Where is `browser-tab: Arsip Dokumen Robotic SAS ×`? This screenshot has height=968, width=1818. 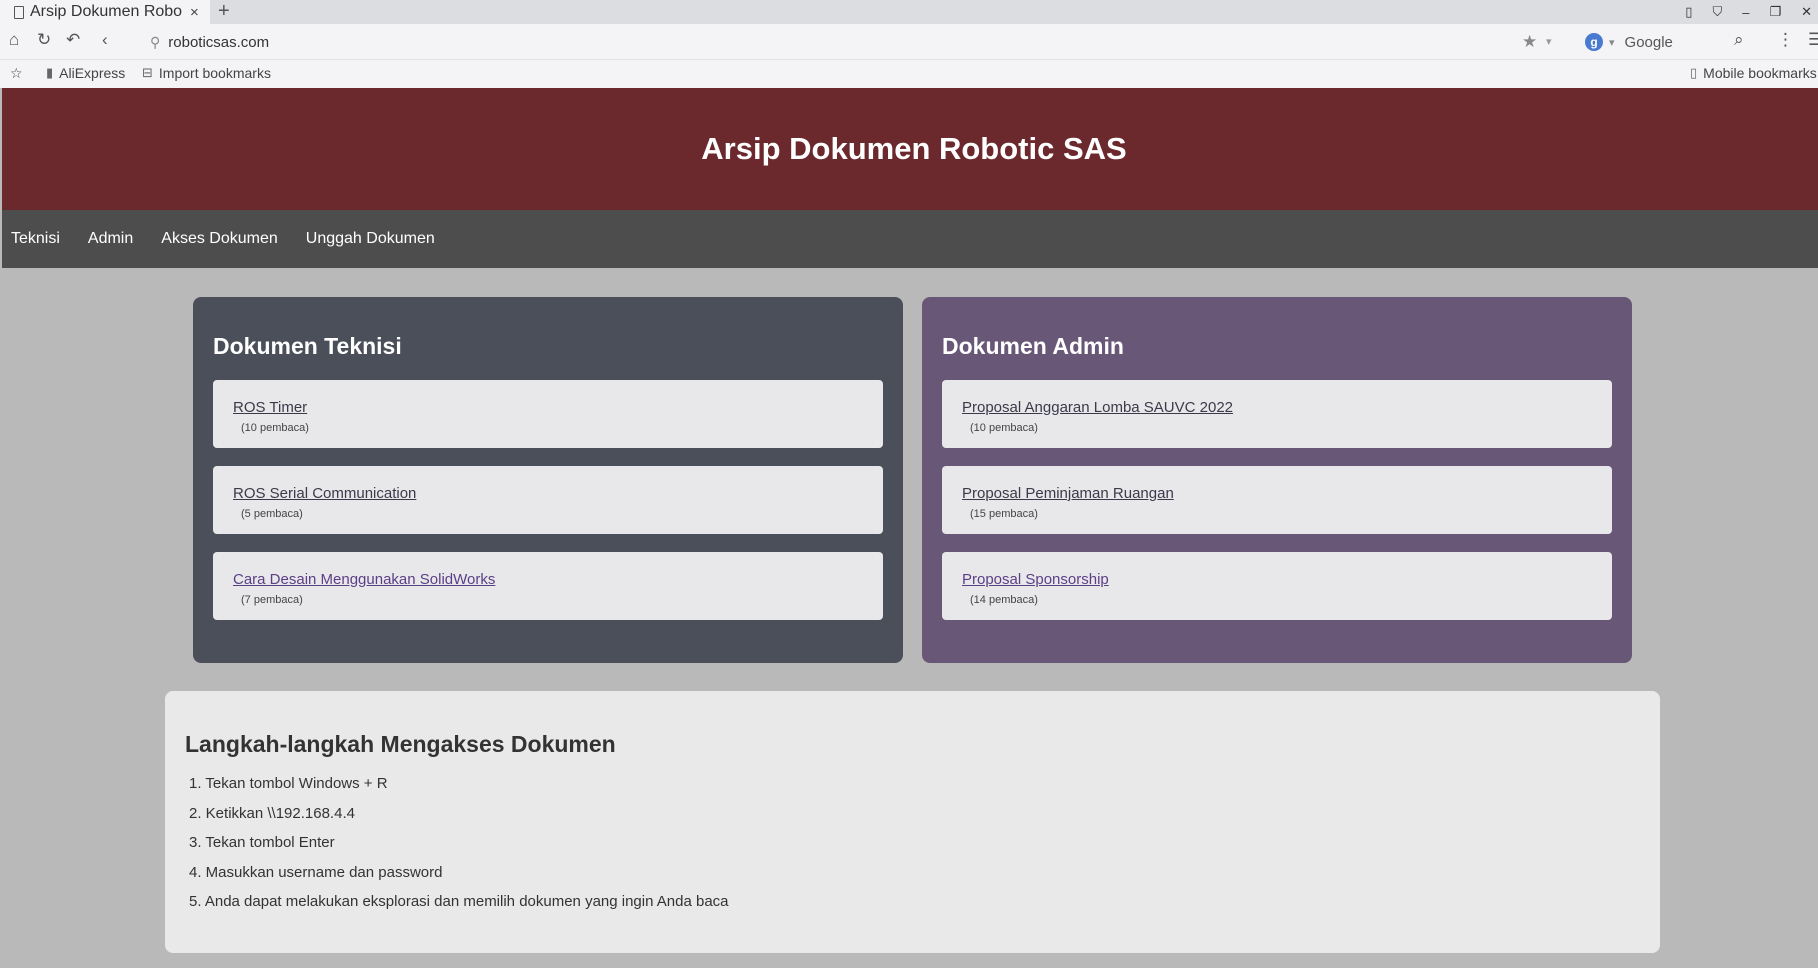 browser-tab: Arsip Dokumen Robotic SAS × is located at coordinates (105, 12).